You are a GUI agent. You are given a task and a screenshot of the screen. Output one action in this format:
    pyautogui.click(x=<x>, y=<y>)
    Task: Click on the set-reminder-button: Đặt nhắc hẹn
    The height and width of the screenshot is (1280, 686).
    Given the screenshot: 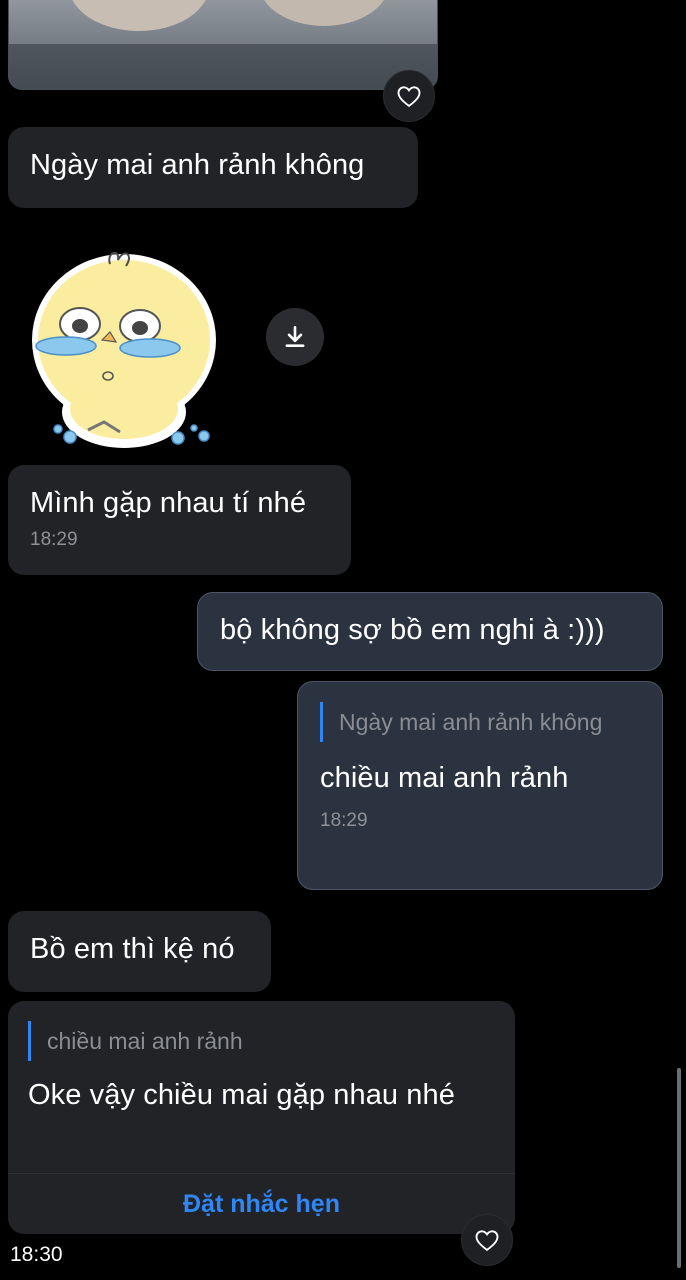 What is the action you would take?
    pyautogui.click(x=261, y=1204)
    